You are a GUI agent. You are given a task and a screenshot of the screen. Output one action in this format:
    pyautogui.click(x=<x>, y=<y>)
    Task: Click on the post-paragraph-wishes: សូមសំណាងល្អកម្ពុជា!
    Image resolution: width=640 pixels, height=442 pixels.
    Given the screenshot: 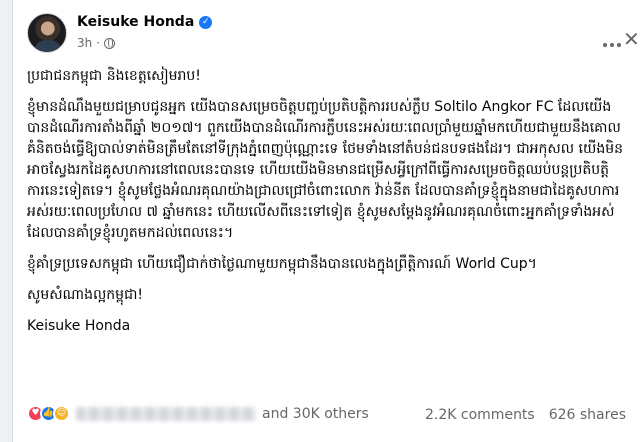 What is the action you would take?
    pyautogui.click(x=85, y=295)
    